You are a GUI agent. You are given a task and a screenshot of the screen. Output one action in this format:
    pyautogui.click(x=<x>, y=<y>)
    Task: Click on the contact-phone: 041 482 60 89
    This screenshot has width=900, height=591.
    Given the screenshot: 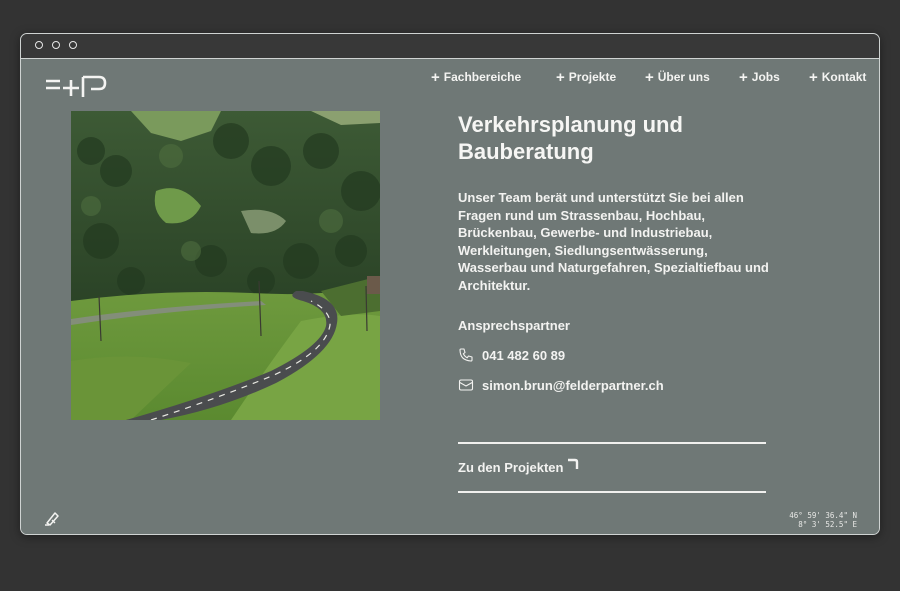 What is the action you would take?
    pyautogui.click(x=511, y=355)
    